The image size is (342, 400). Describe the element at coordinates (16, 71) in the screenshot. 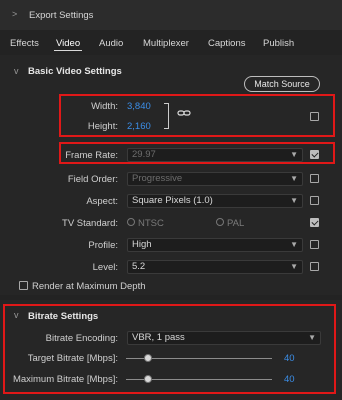

I see `chevron-down-icon: v` at that location.